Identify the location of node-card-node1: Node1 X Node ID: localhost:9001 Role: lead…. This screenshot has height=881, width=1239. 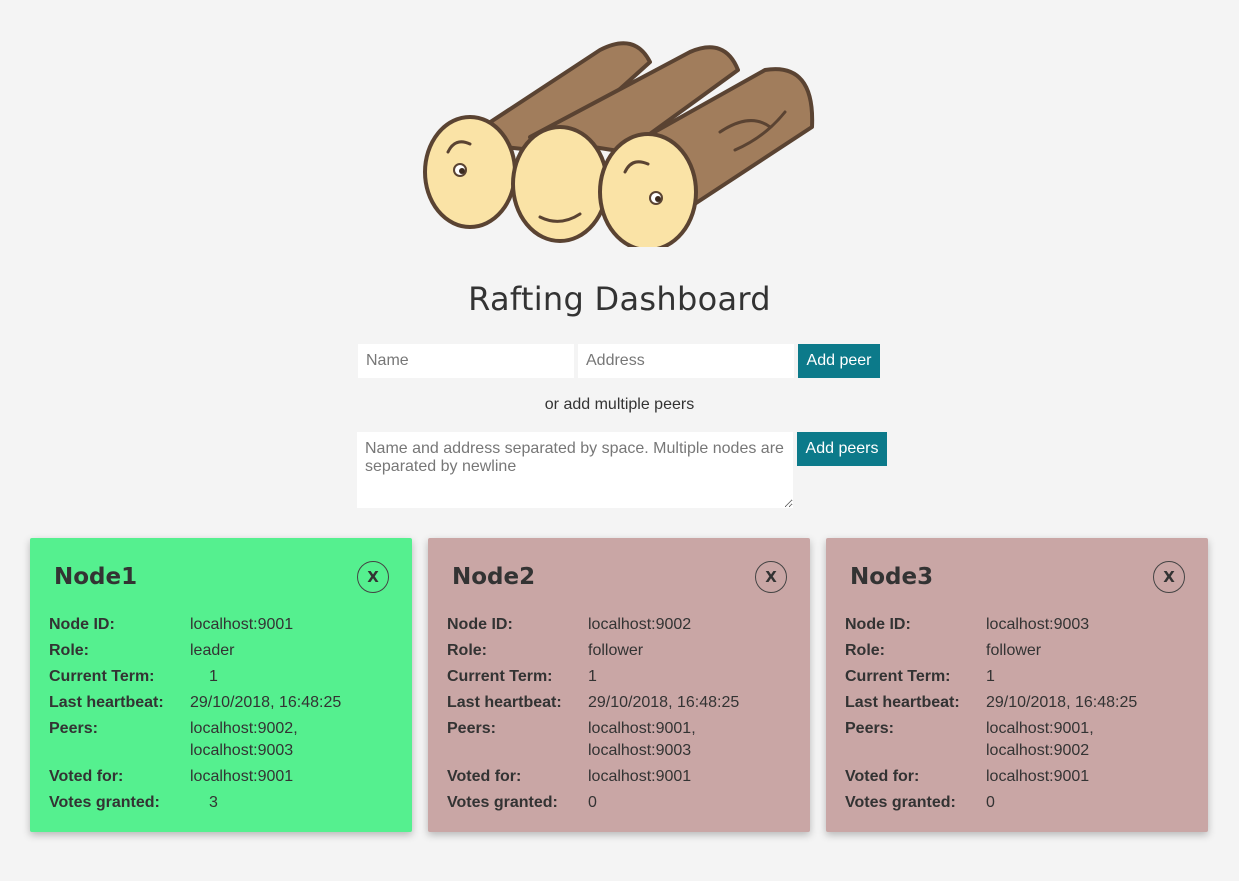
(221, 685).